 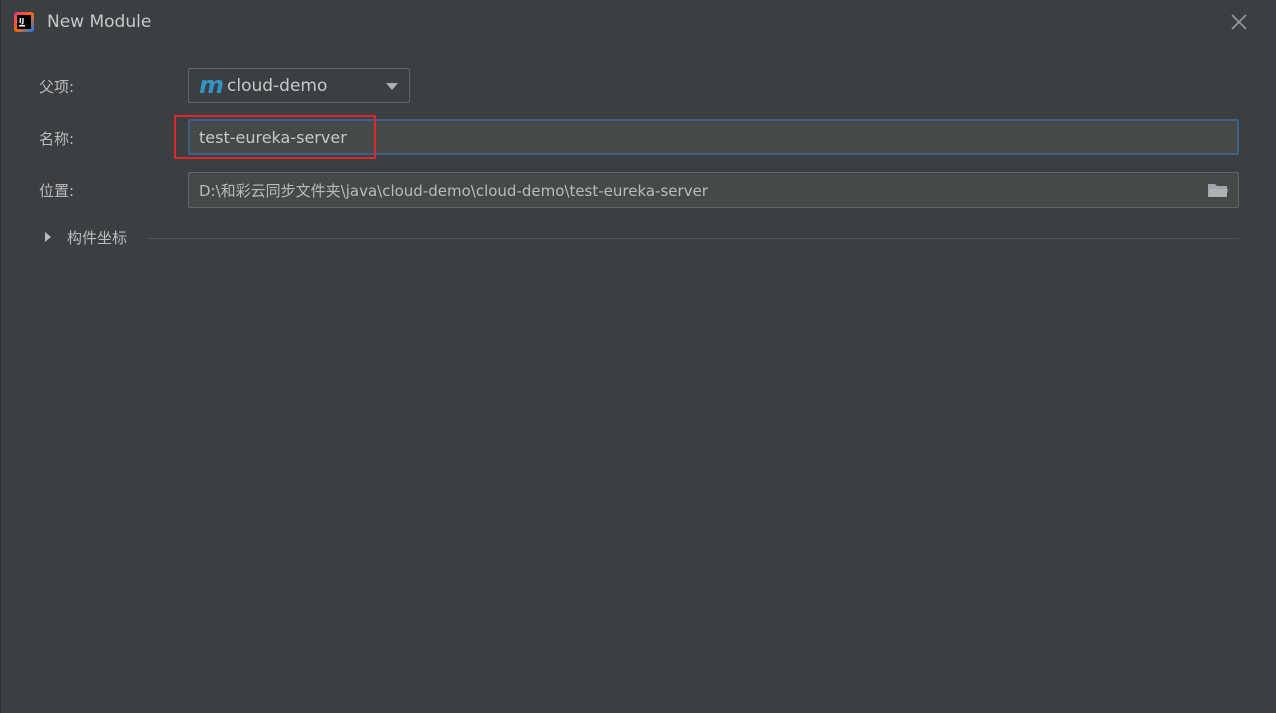 What do you see at coordinates (638, 22) in the screenshot?
I see `title-bar: IJ New Module` at bounding box center [638, 22].